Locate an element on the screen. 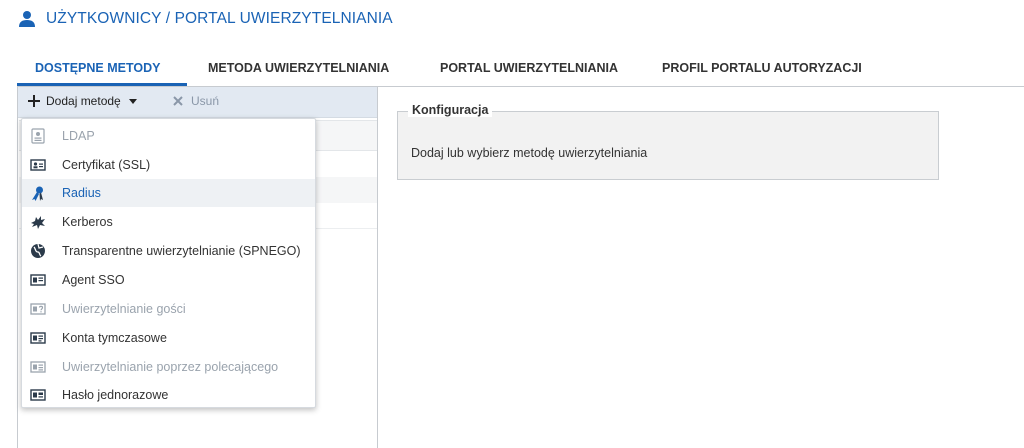 The image size is (1024, 448). sponsor-icon is located at coordinates (38, 367).